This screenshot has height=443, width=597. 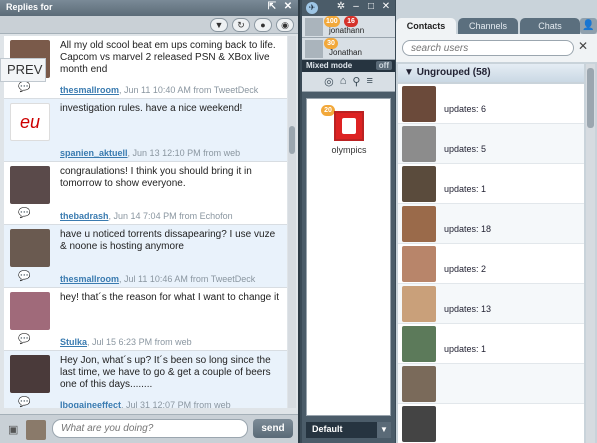 I want to click on mixed-mode-toggle: Mixed mode off, so click(x=348, y=66).